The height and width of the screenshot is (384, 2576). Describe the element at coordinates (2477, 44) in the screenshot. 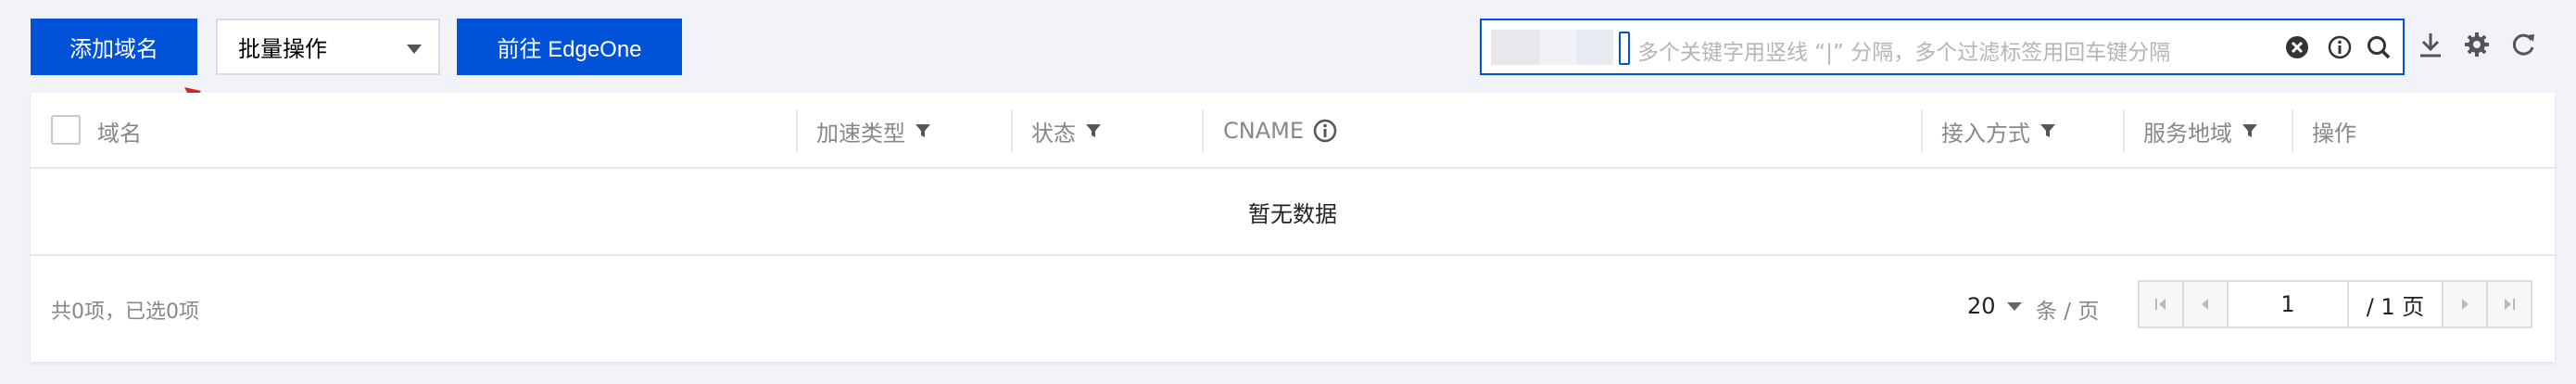

I see `gear-icon` at that location.